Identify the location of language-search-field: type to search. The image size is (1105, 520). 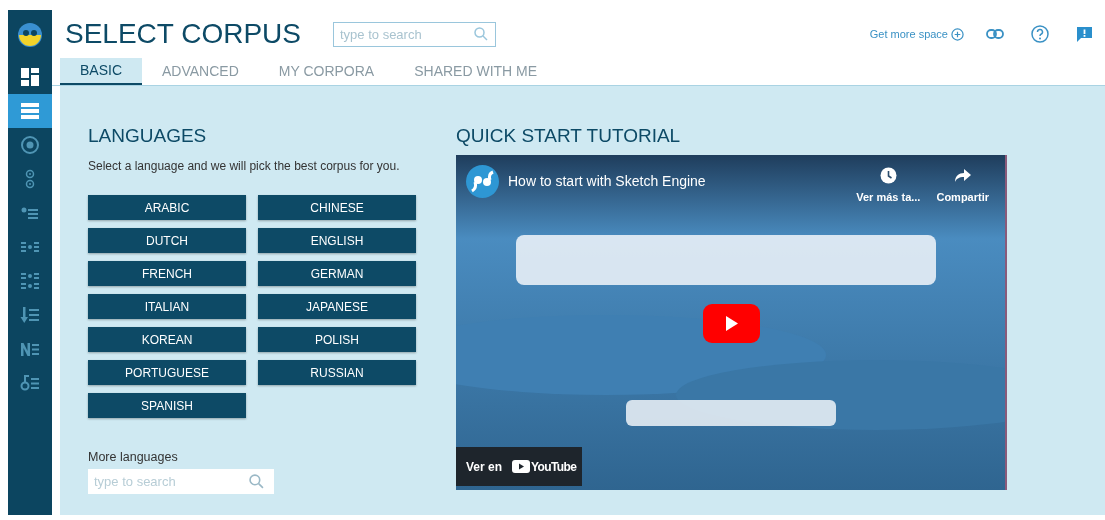
(181, 481).